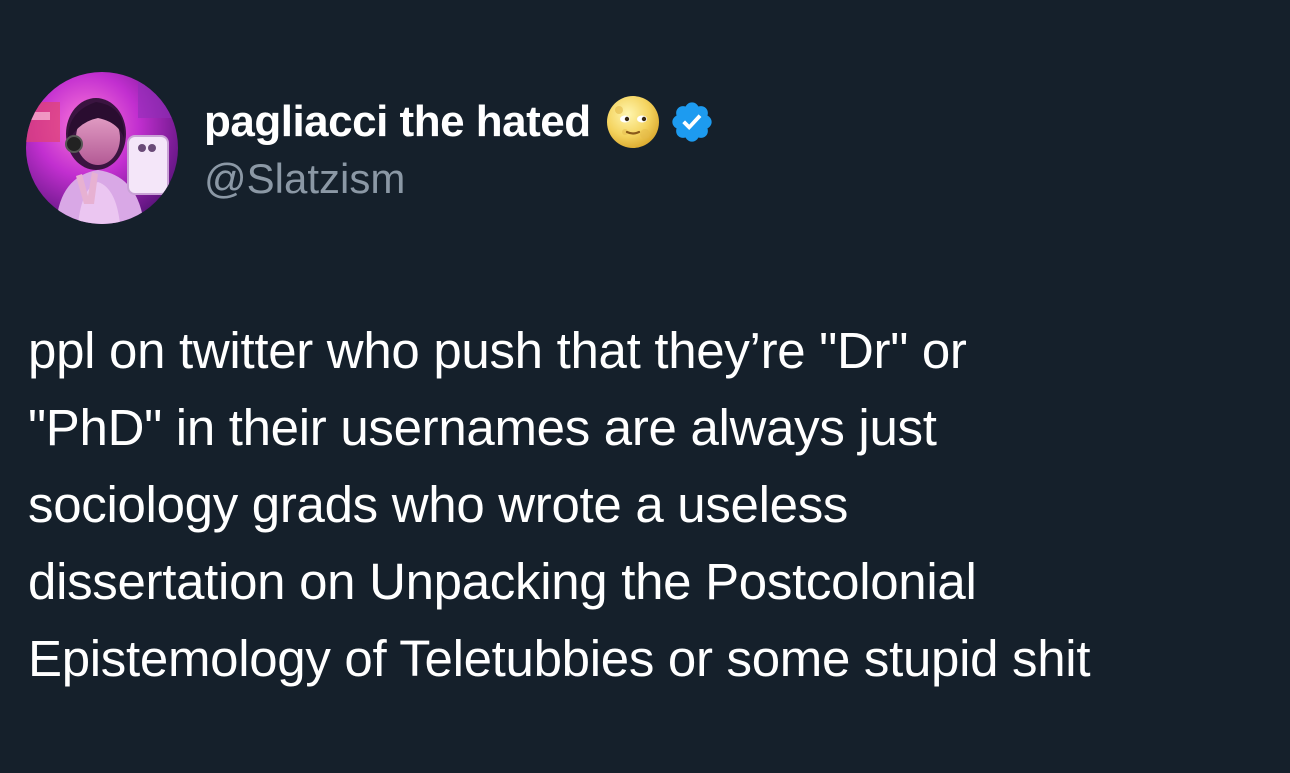 The width and height of the screenshot is (1290, 773). Describe the element at coordinates (482, 427) in the screenshot. I see `tweet-text-line: "PhD" in their usernames are always just` at that location.